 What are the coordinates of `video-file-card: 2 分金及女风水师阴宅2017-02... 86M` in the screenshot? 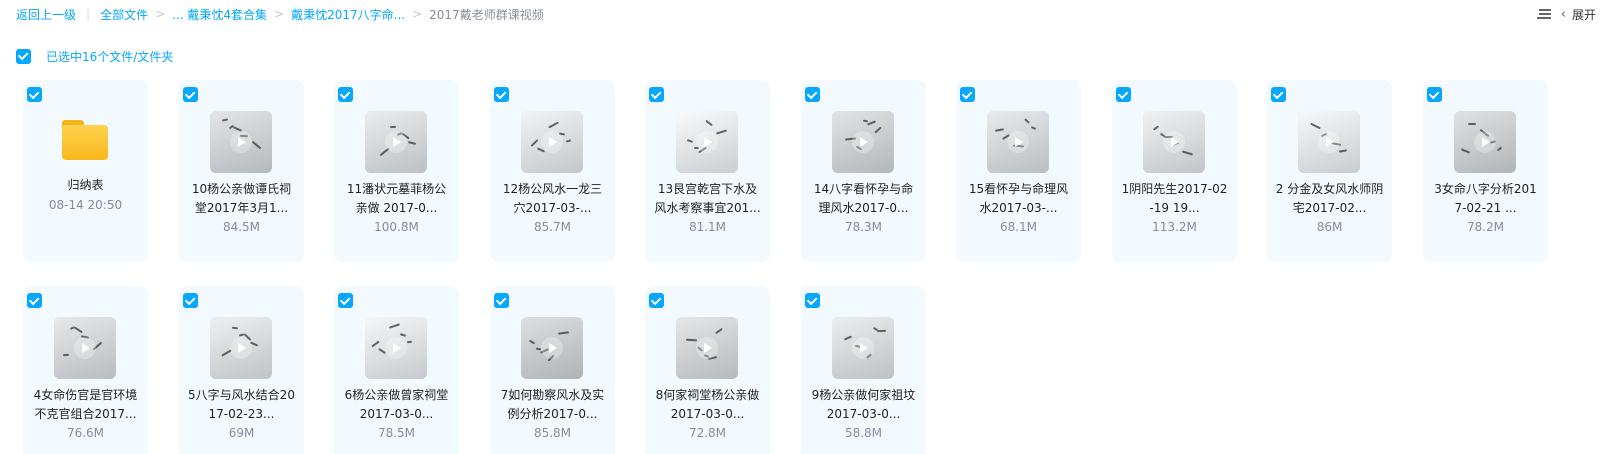 It's located at (1329, 171).